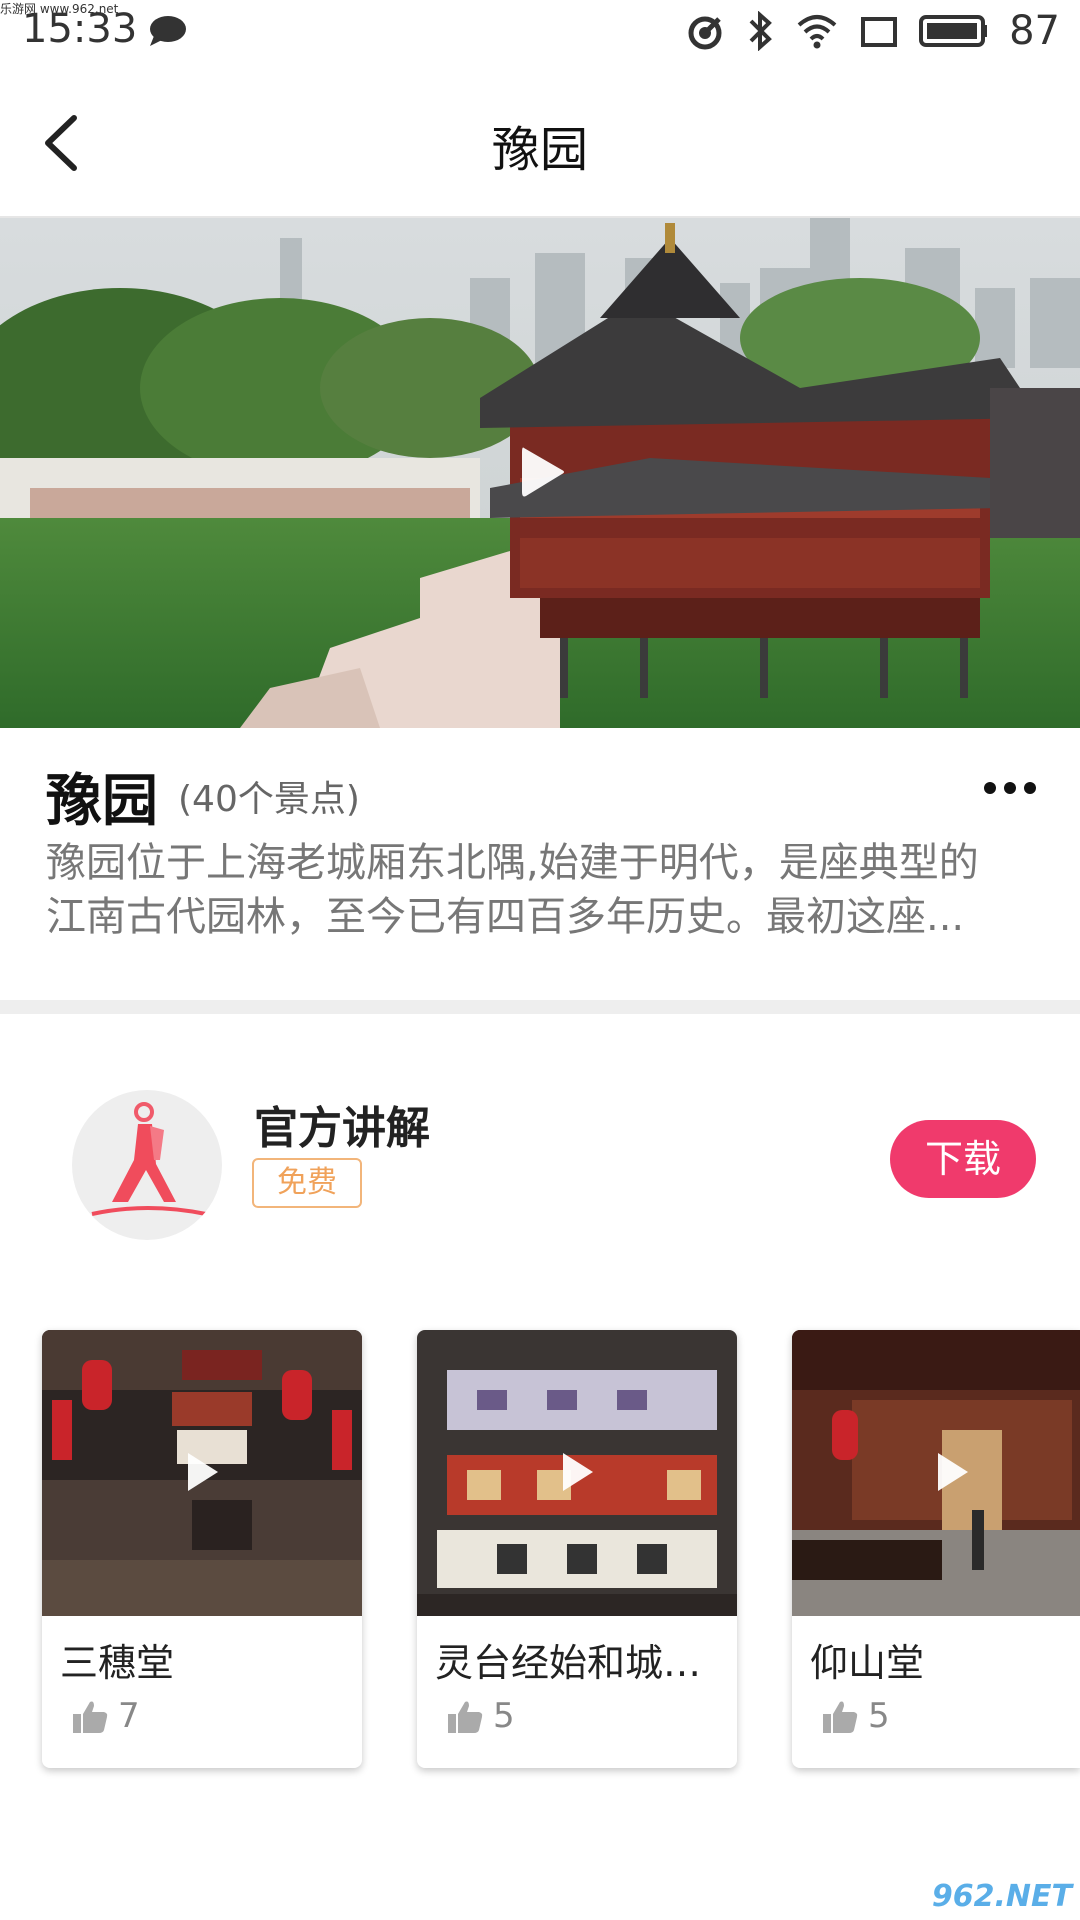 The image size is (1080, 1920). Describe the element at coordinates (512, 863) in the screenshot. I see `description-line-1: 豫园位于上海老城厢东北隅,始建于明代，是座典型的` at that location.